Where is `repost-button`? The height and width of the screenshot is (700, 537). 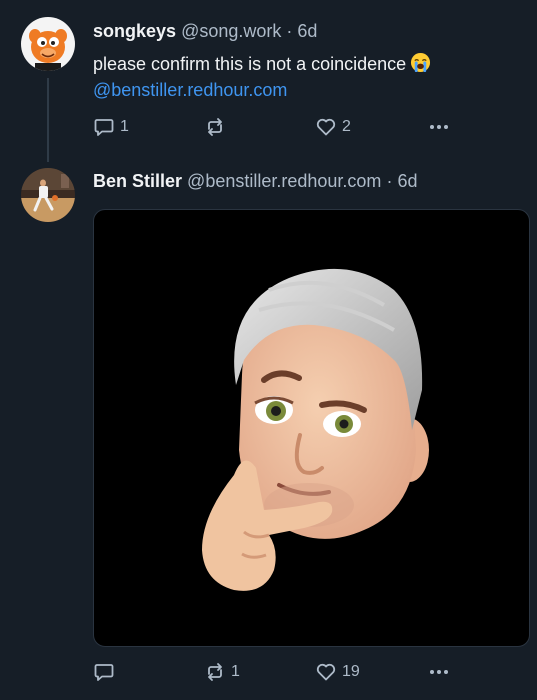 repost-button is located at coordinates (217, 127).